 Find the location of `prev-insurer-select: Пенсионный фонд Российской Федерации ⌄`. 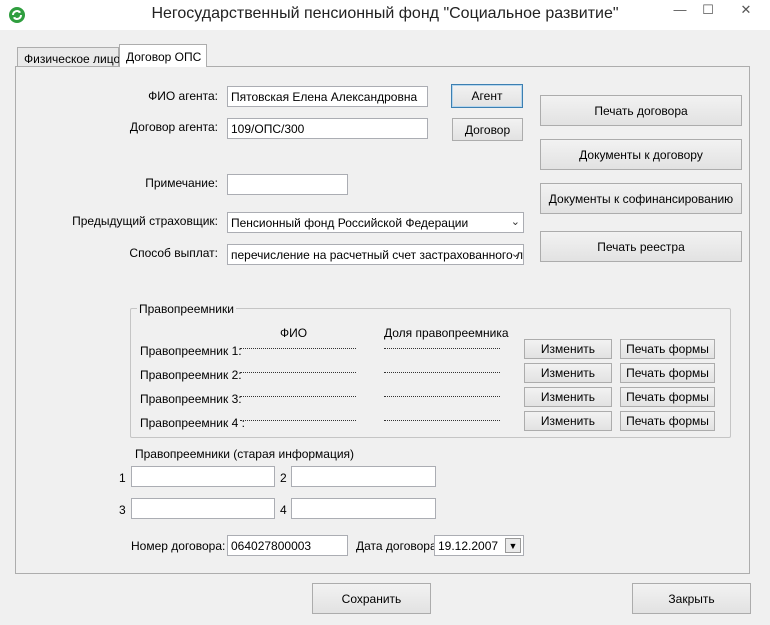

prev-insurer-select: Пенсионный фонд Российской Федерации ⌄ is located at coordinates (375, 222).